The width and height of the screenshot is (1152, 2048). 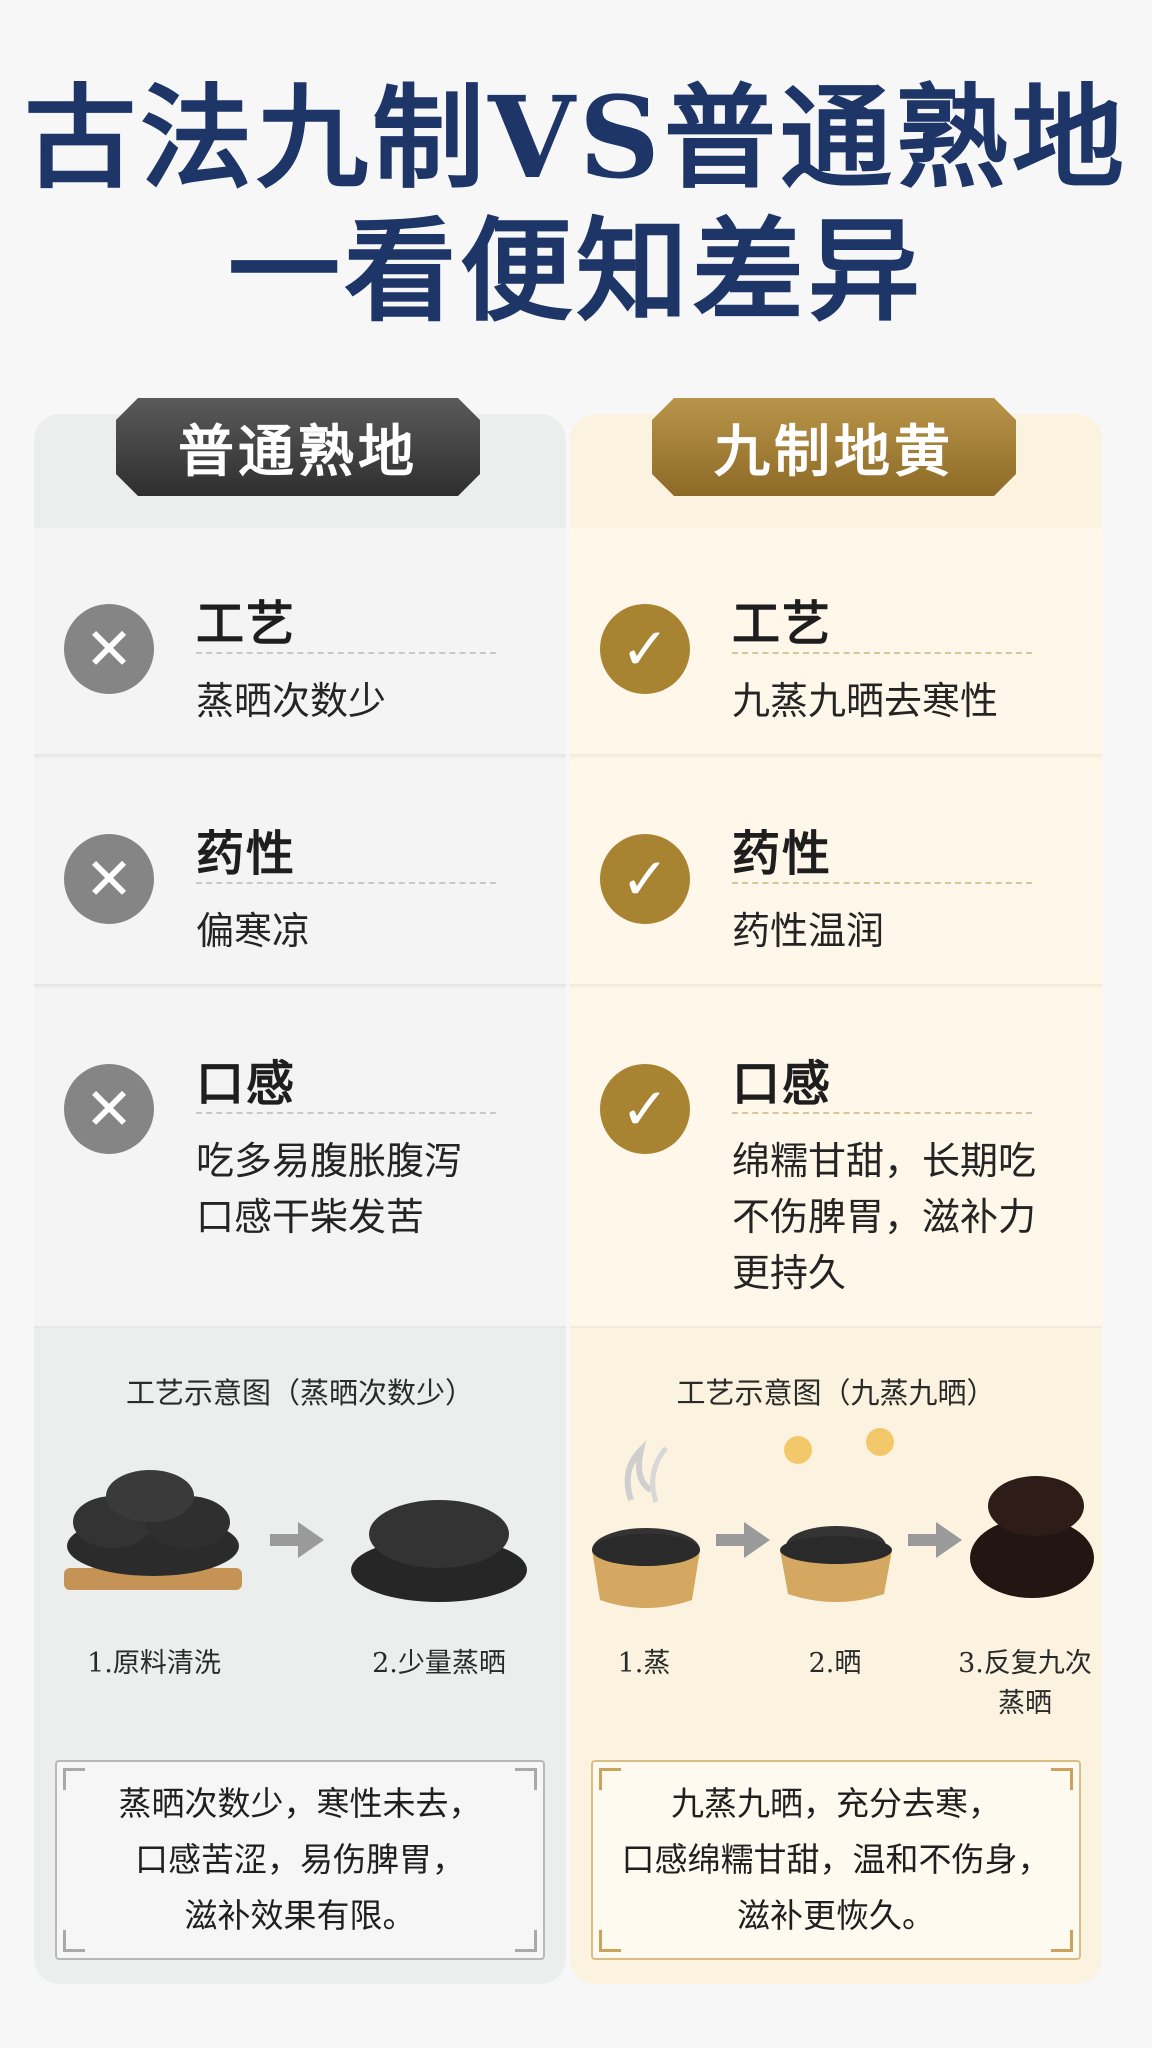 What do you see at coordinates (644, 1663) in the screenshot?
I see `step-label: 1.蒸` at bounding box center [644, 1663].